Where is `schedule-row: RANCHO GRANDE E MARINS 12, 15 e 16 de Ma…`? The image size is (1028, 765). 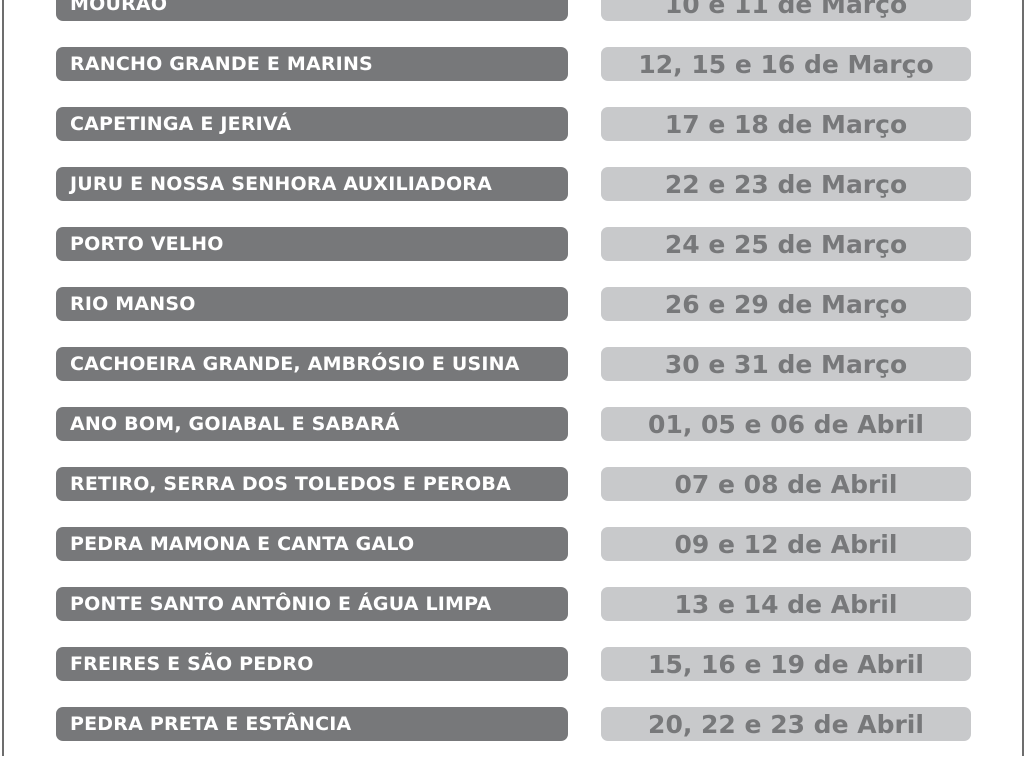
schedule-row: RANCHO GRANDE E MARINS 12, 15 e 16 de Ma… is located at coordinates (514, 75).